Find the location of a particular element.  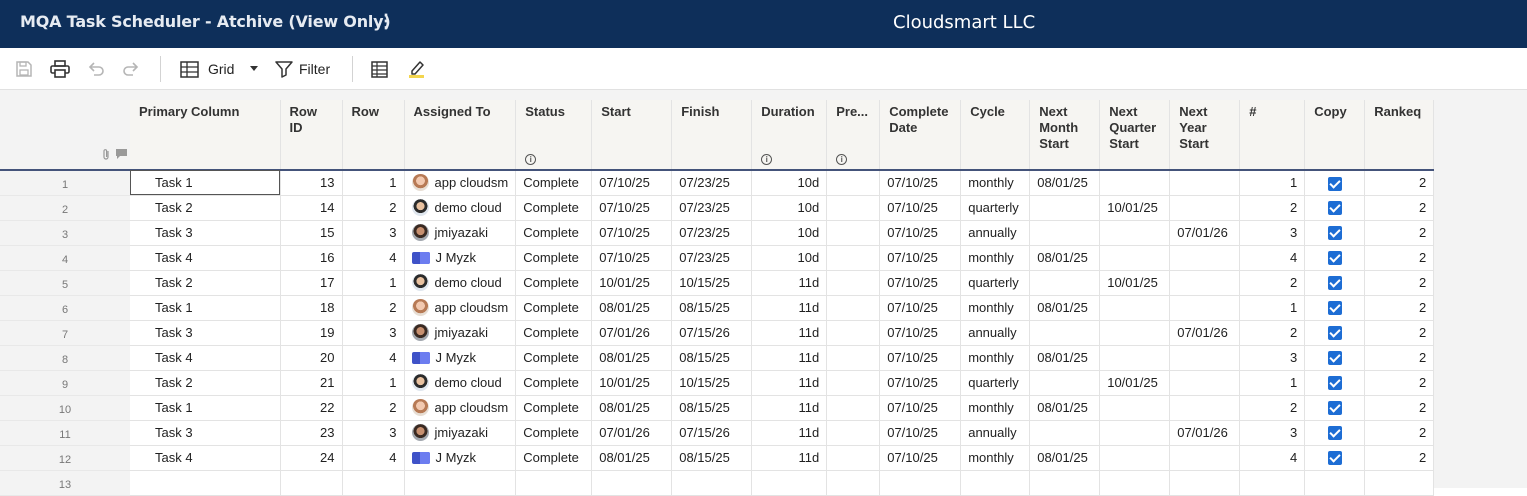

row-number: 11 is located at coordinates (65, 433).